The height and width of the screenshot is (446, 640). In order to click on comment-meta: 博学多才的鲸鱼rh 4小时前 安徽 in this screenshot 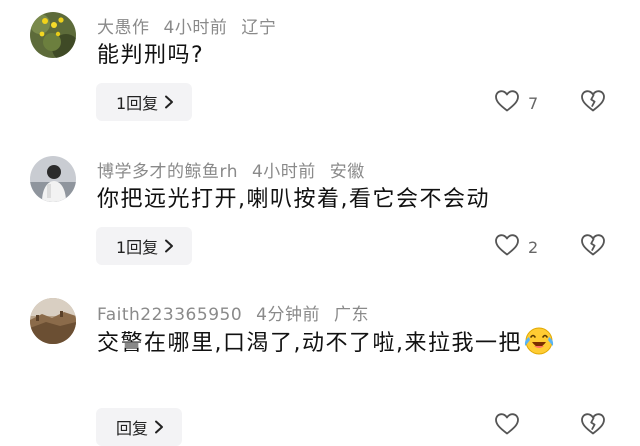, I will do `click(238, 169)`.